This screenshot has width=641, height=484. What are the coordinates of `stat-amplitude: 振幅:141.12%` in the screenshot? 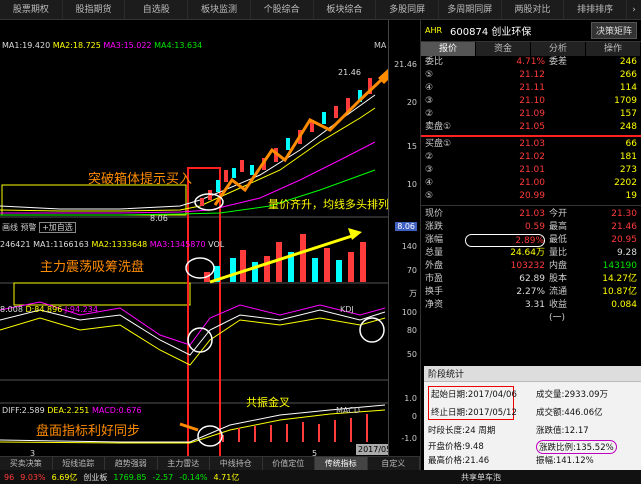 It's located at (565, 461).